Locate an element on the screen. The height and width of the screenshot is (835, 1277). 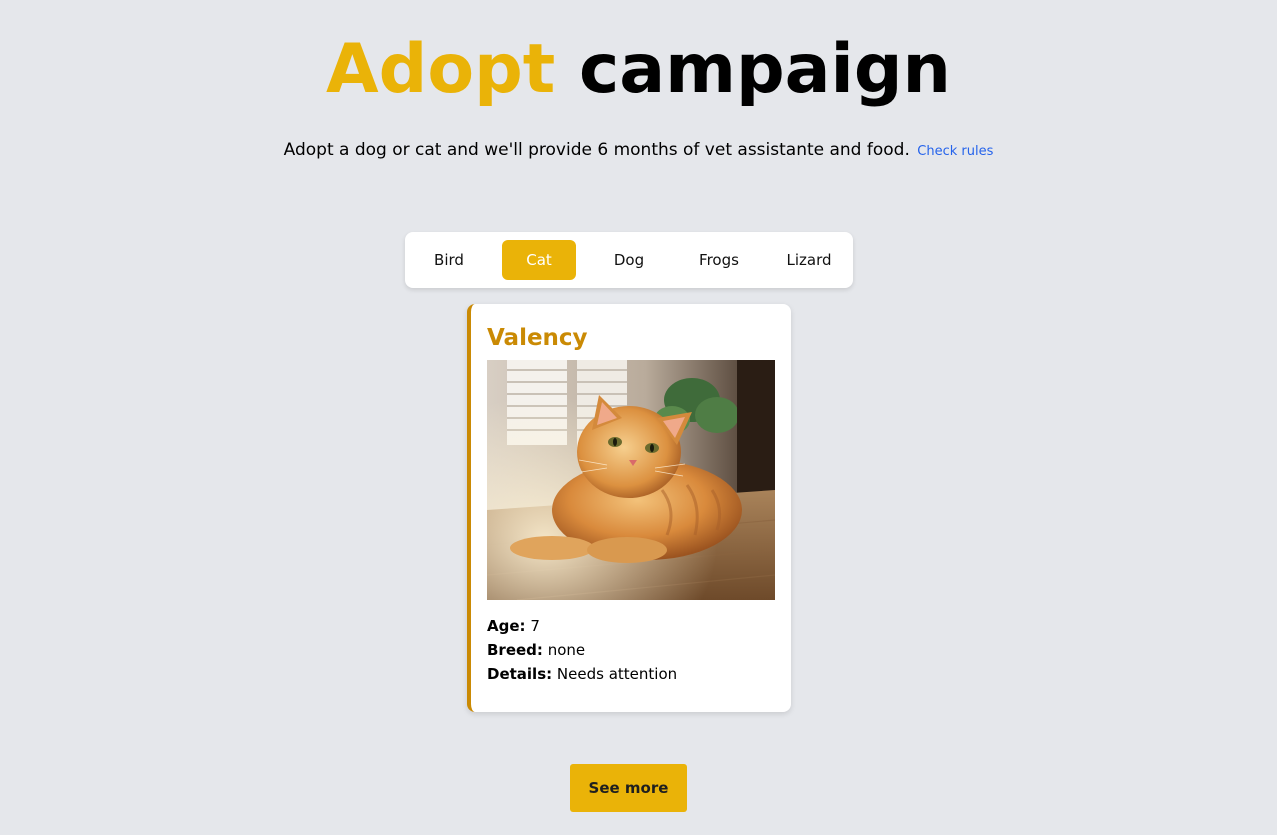
tab-frogs: Frogs is located at coordinates (719, 260).